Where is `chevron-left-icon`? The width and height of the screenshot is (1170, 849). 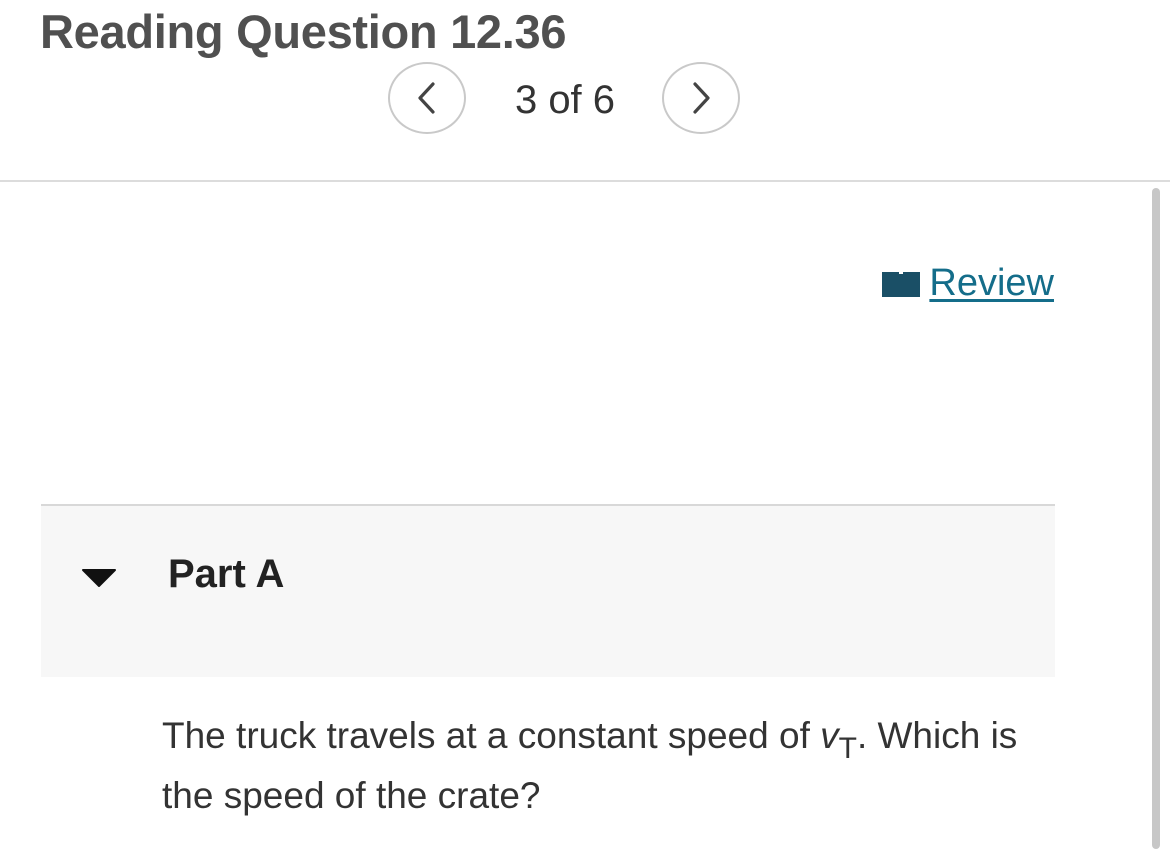 chevron-left-icon is located at coordinates (426, 98).